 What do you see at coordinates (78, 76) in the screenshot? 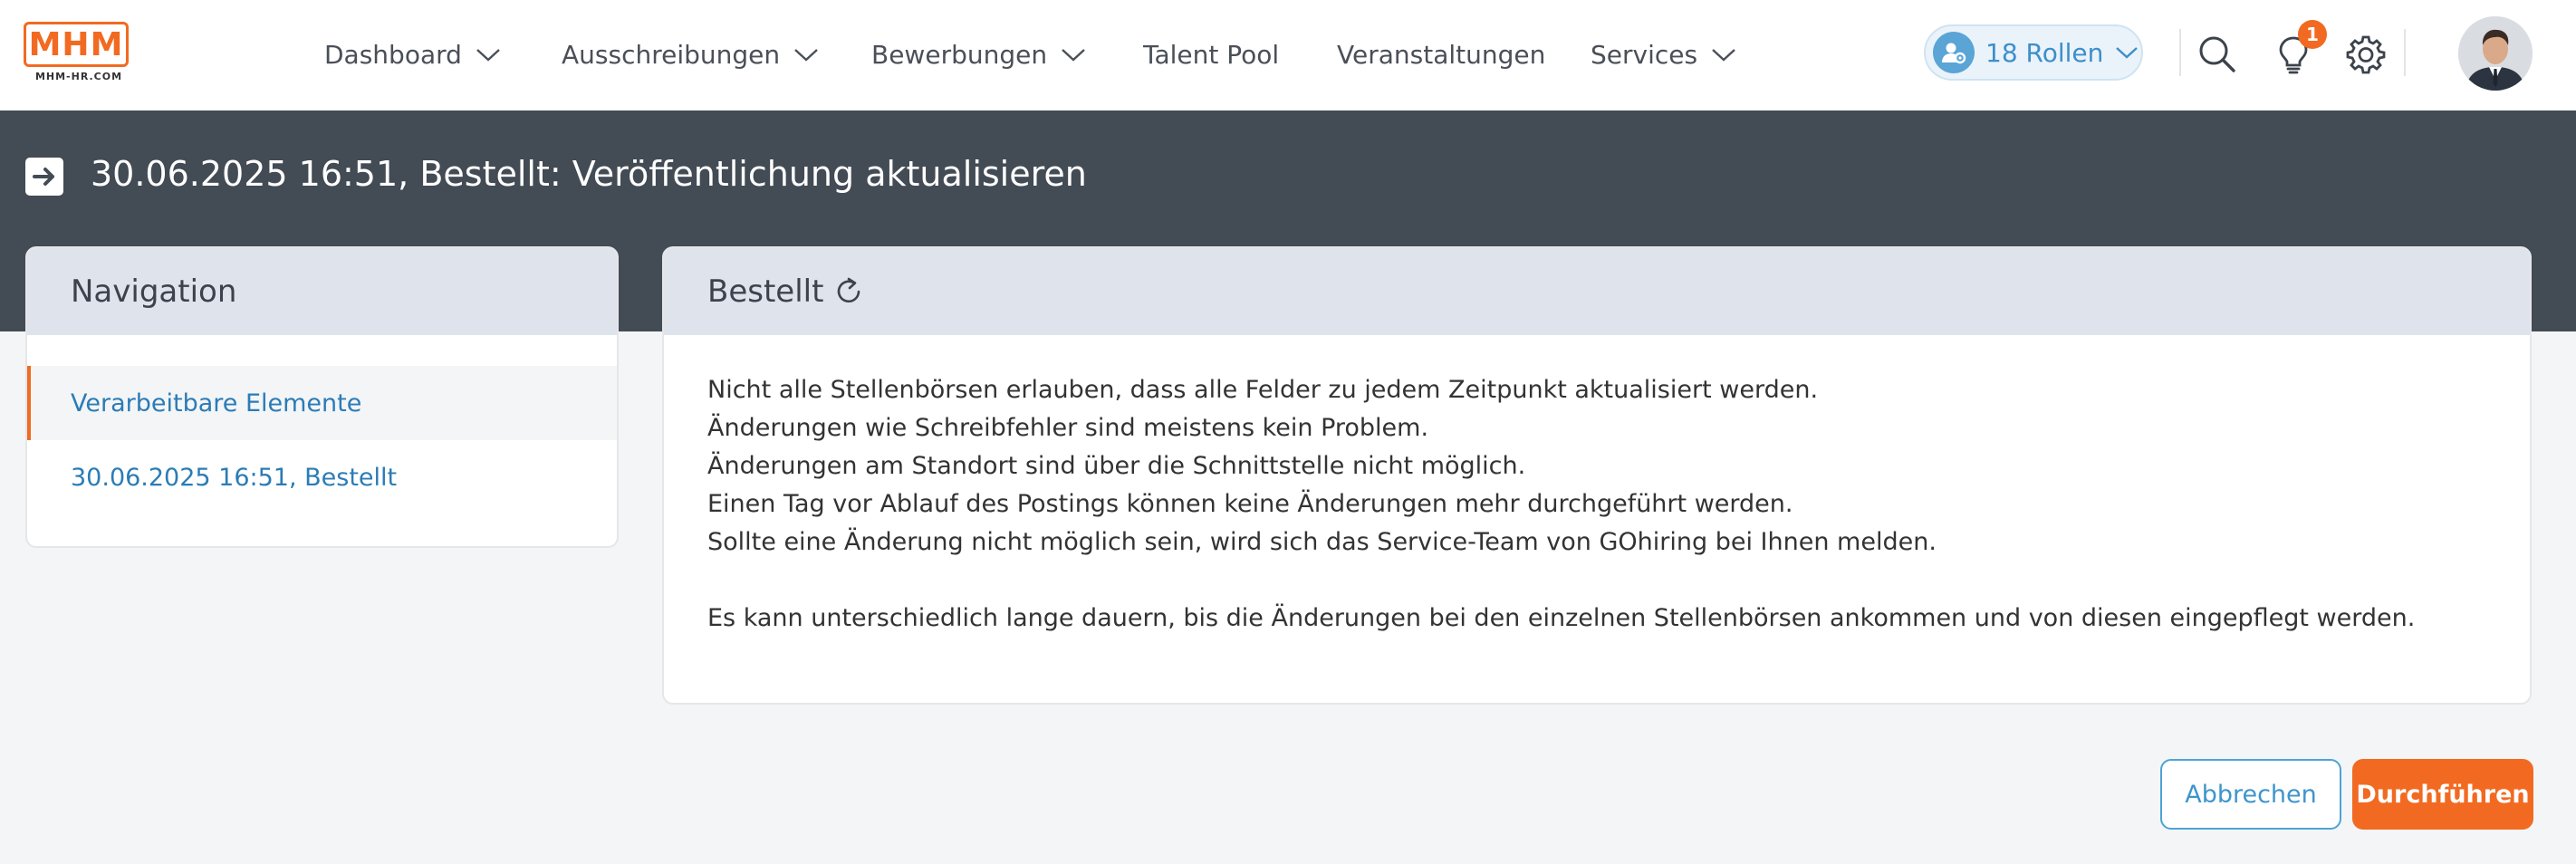
I see `logo-subtext: MHM-HR.COM` at bounding box center [78, 76].